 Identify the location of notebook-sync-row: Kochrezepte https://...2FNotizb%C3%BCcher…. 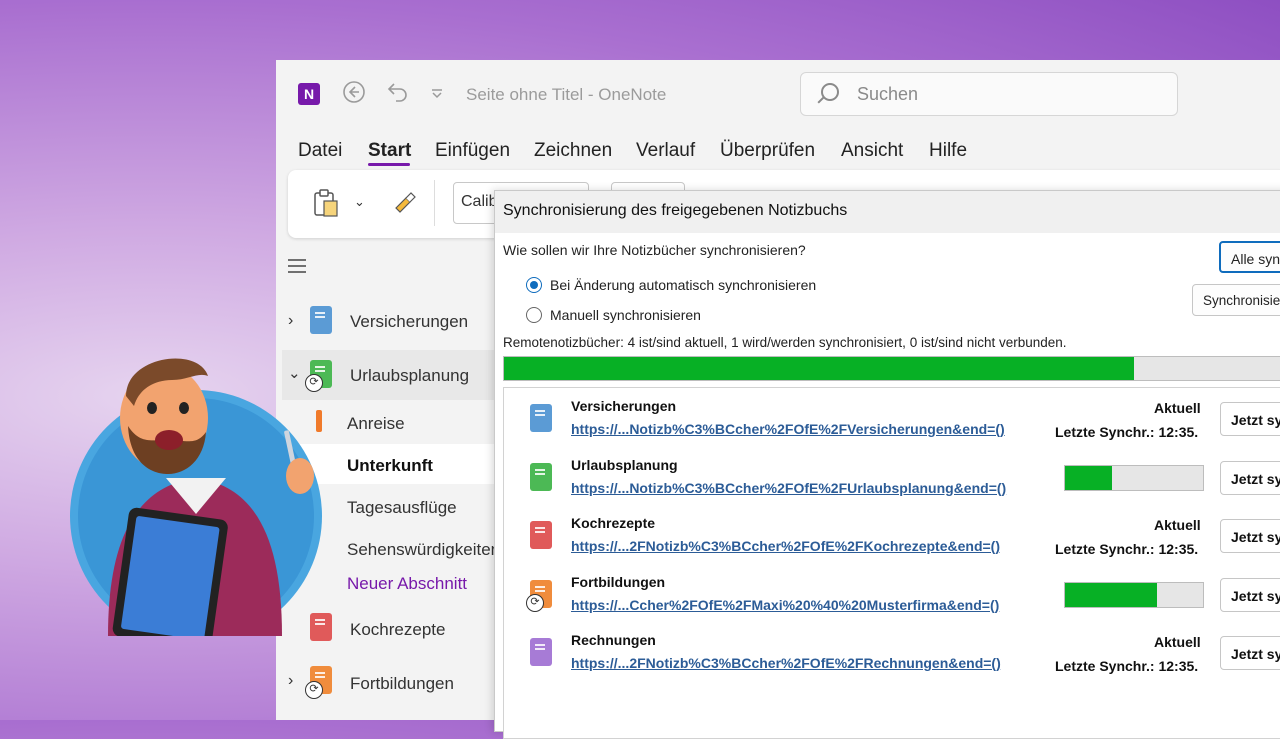
(892, 541).